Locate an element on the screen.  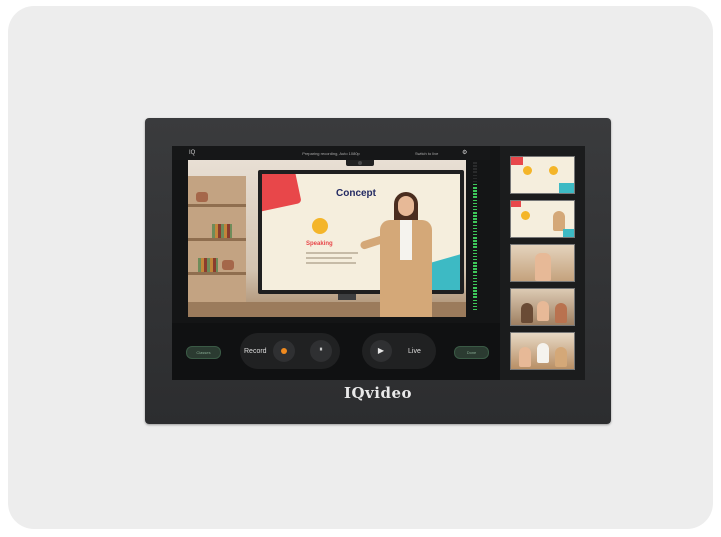
play-live-button: ▶ is located at coordinates (381, 351).